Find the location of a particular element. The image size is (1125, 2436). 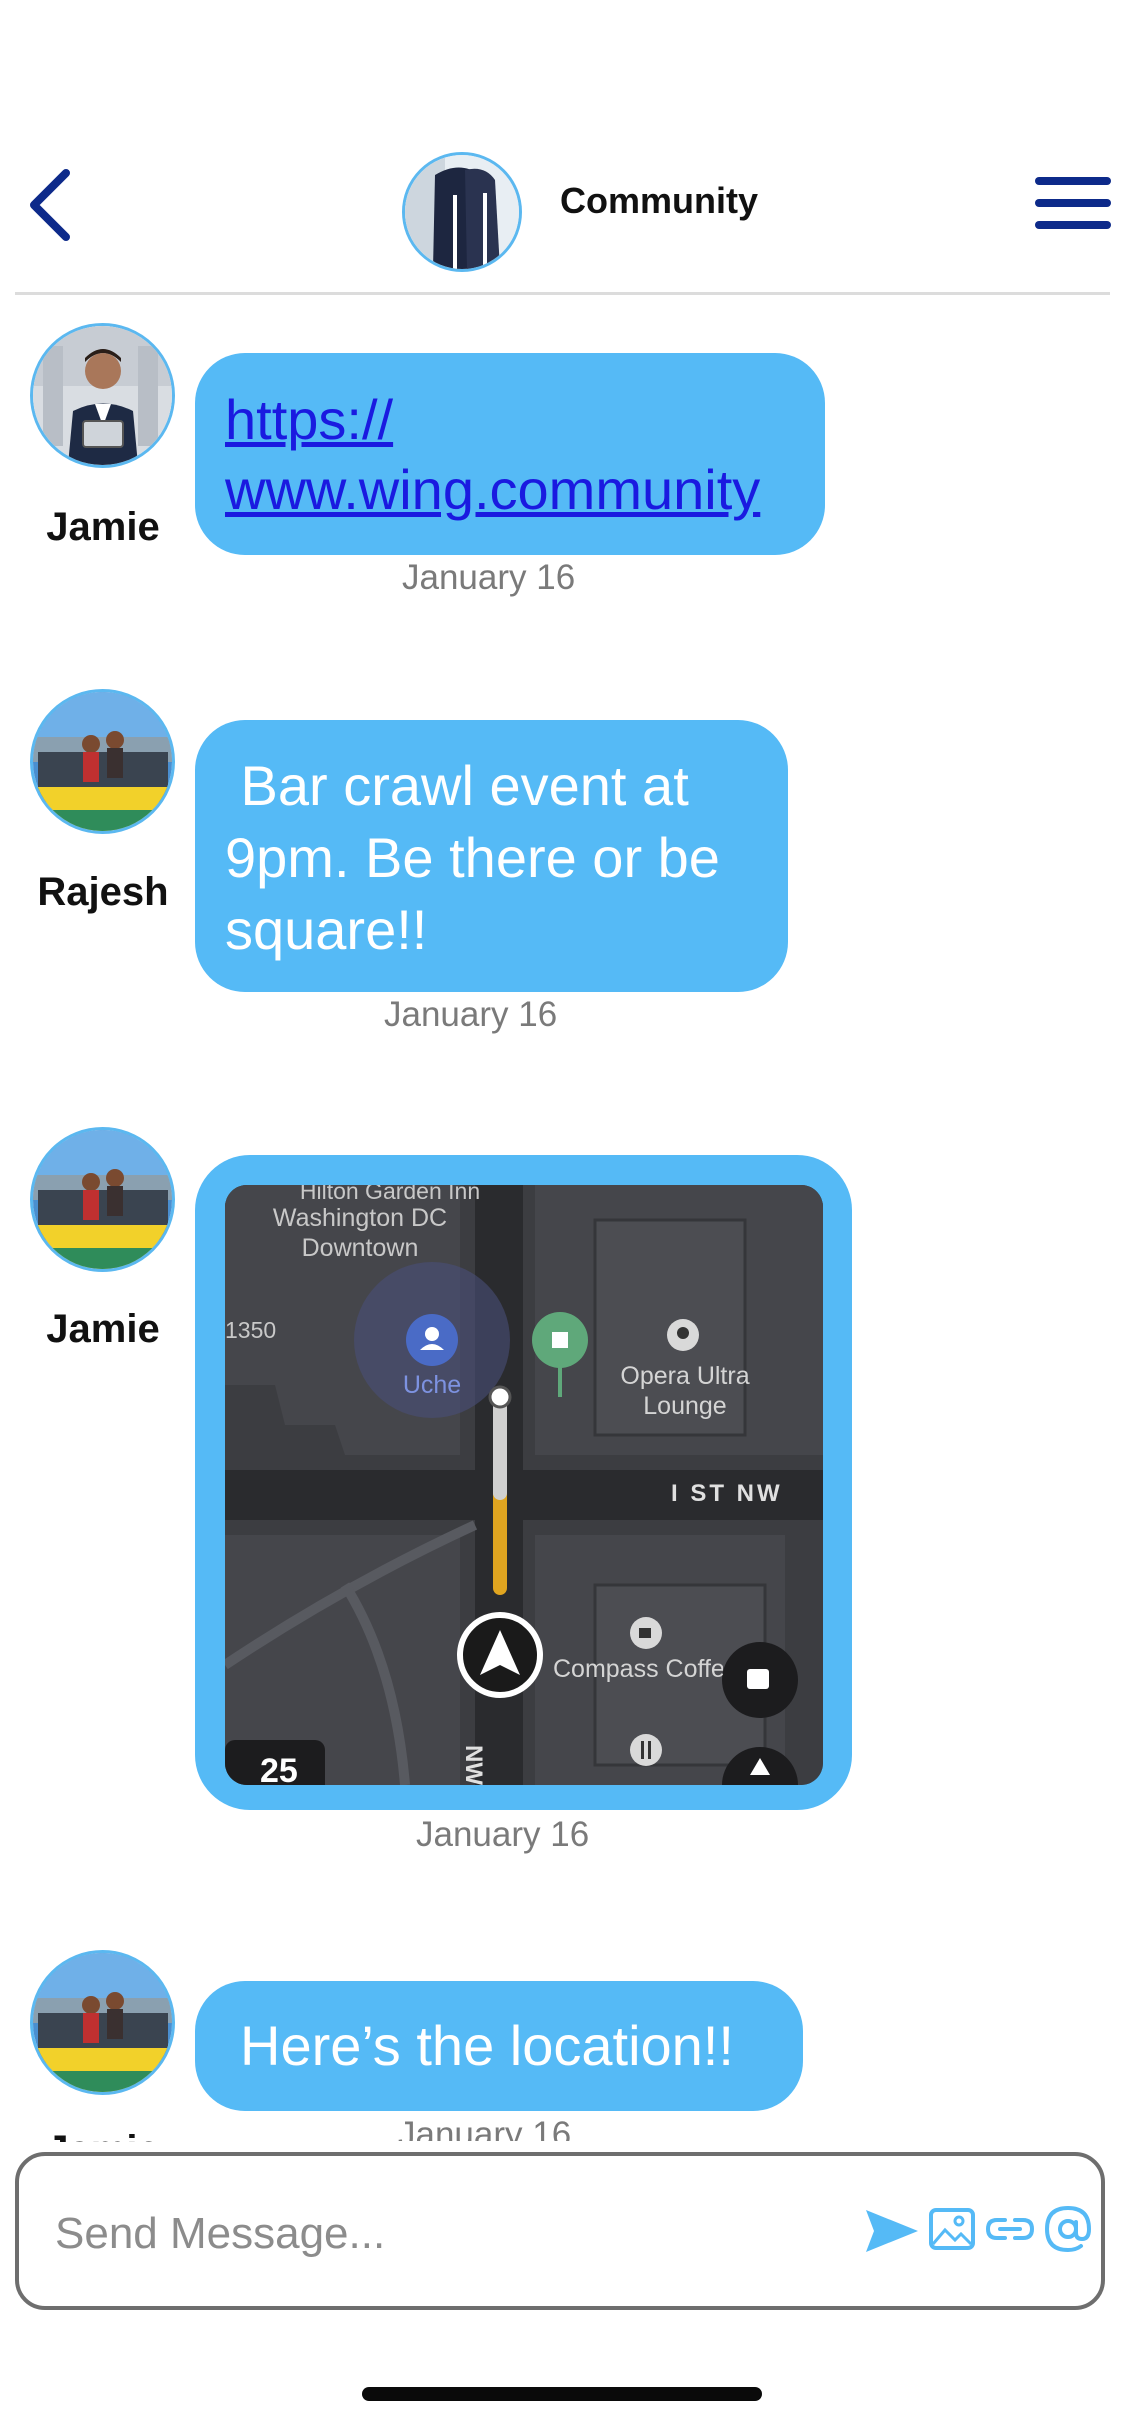

back-button is located at coordinates (52, 205).